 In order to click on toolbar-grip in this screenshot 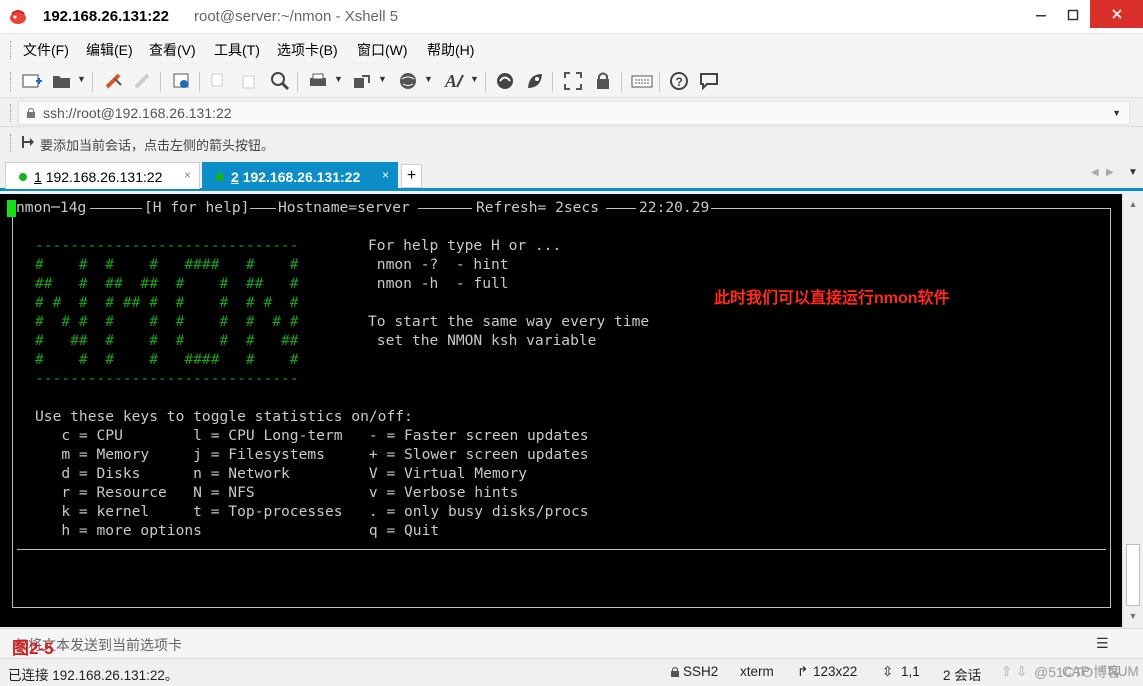, I will do `click(11, 82)`.